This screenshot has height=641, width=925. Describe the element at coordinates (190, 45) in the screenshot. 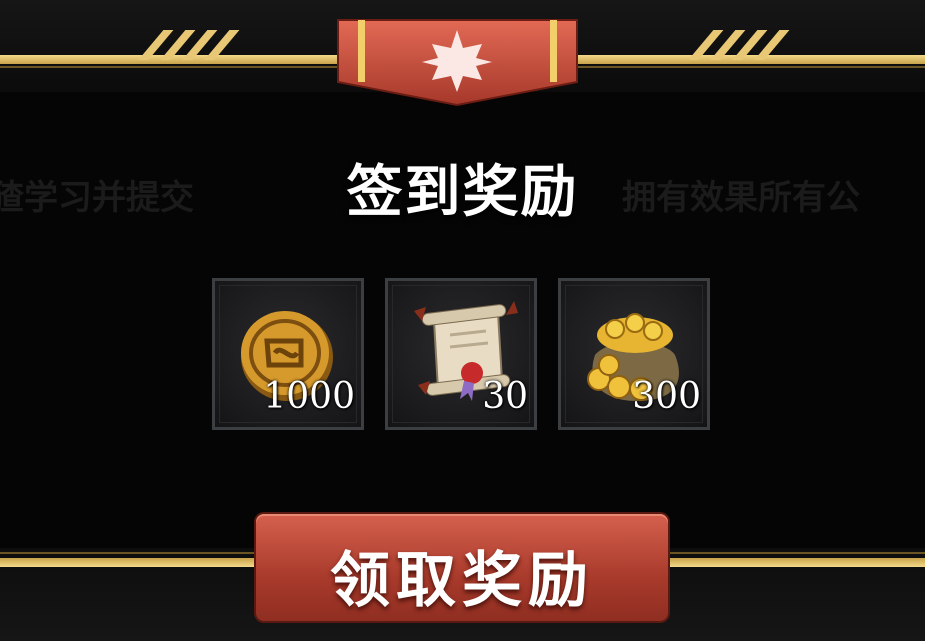

I see `left-gold-stripes` at that location.